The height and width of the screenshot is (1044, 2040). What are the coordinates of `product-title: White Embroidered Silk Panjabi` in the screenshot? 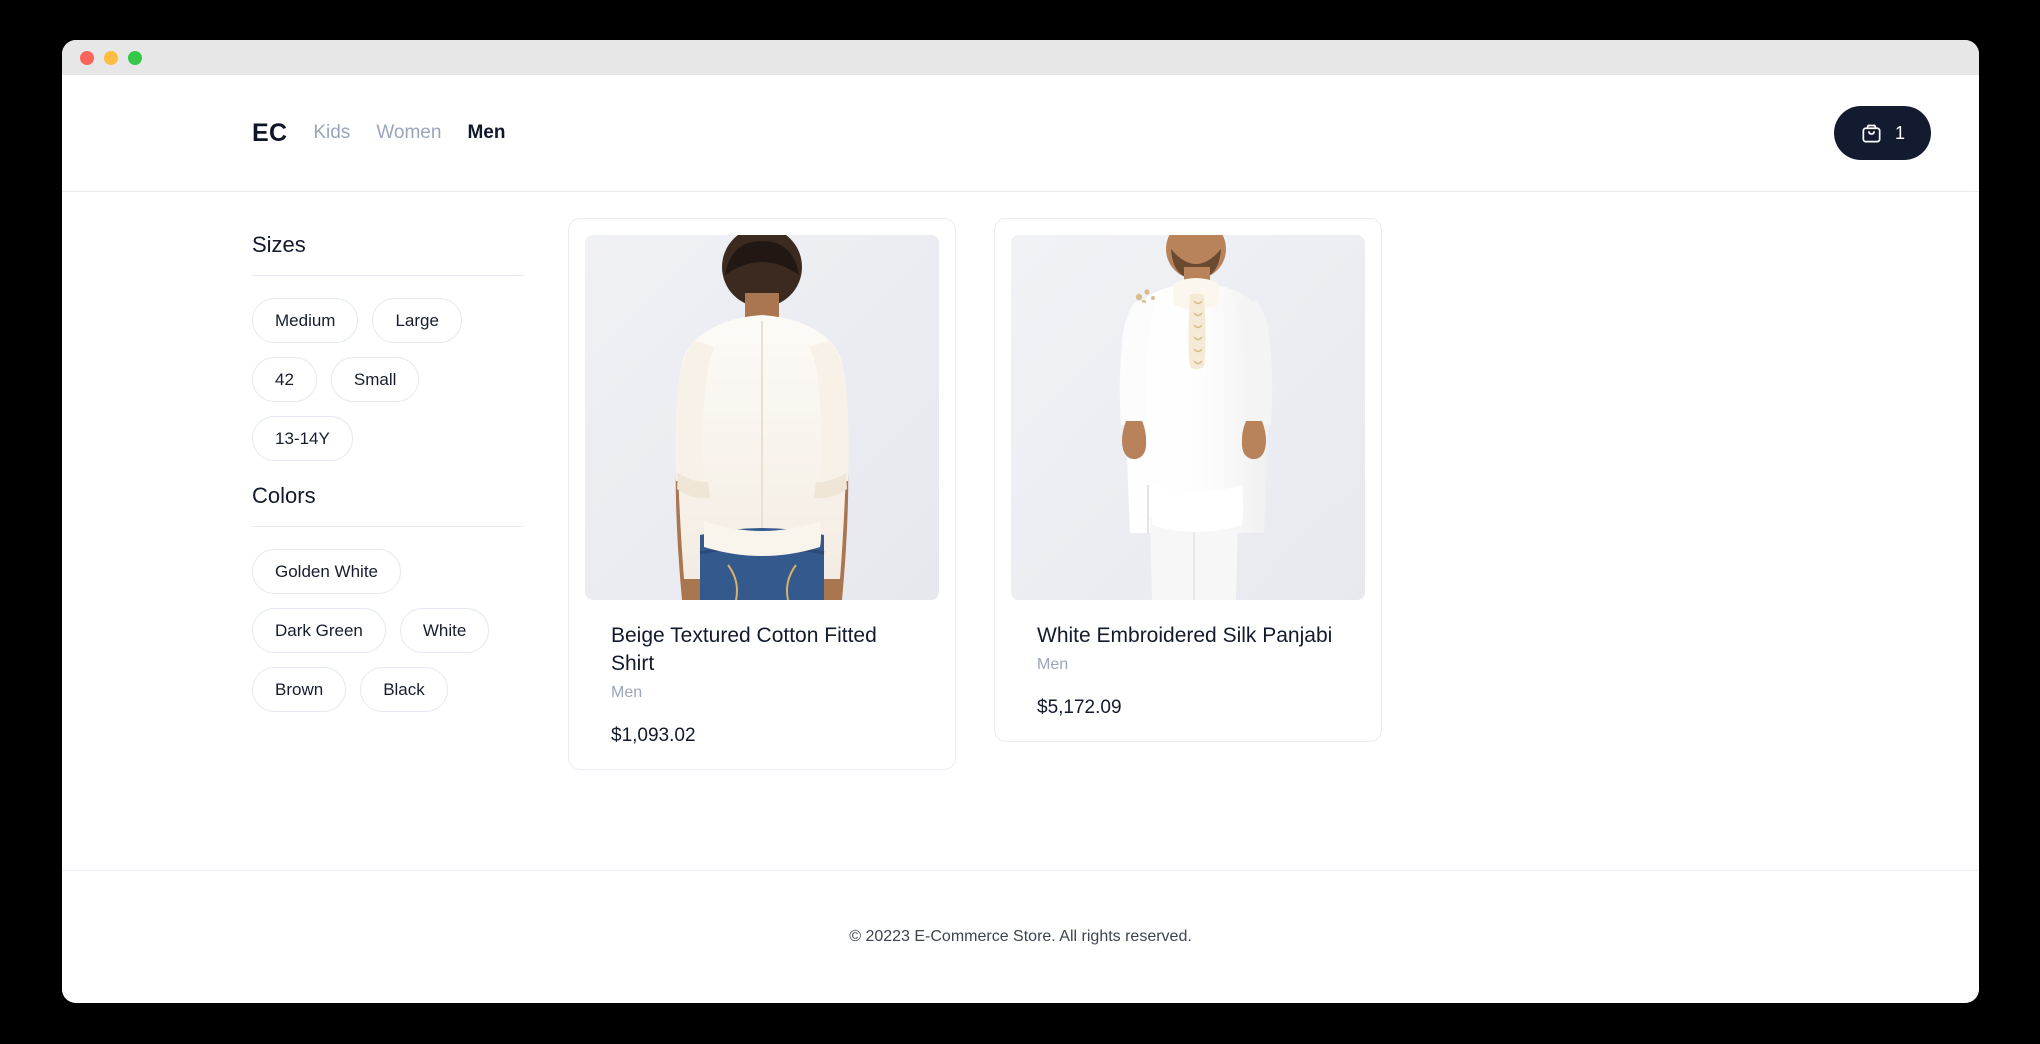 It's located at (1185, 635).